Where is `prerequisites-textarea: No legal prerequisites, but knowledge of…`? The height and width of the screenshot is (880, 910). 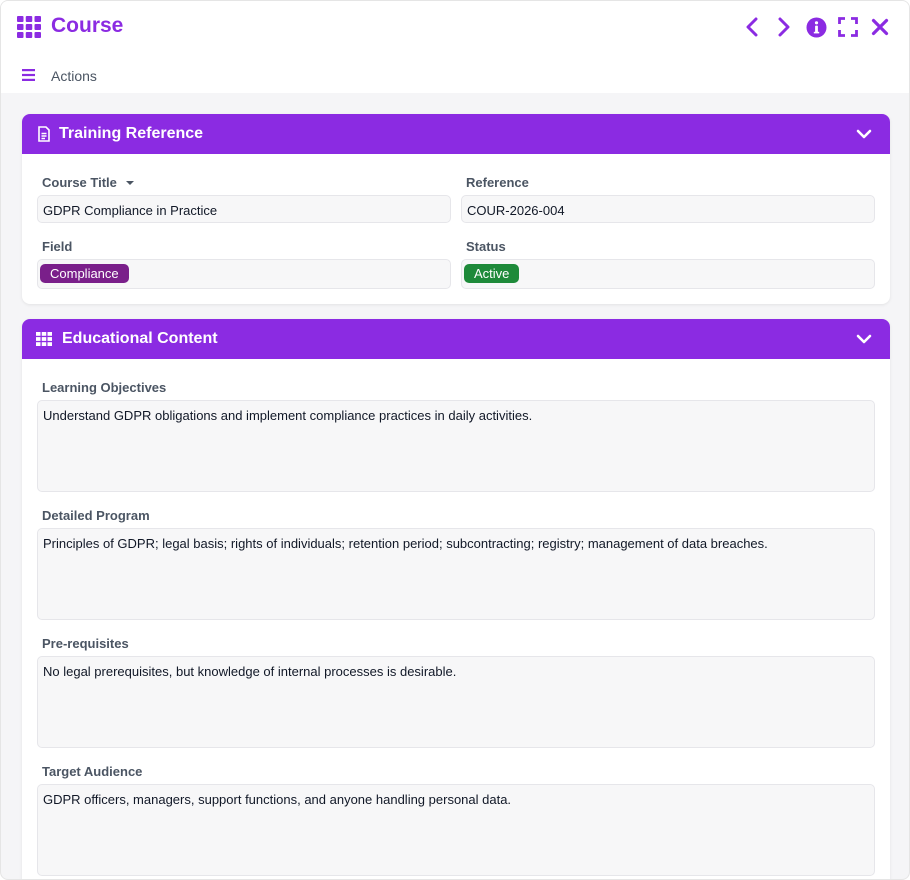 prerequisites-textarea: No legal prerequisites, but knowledge of… is located at coordinates (456, 702).